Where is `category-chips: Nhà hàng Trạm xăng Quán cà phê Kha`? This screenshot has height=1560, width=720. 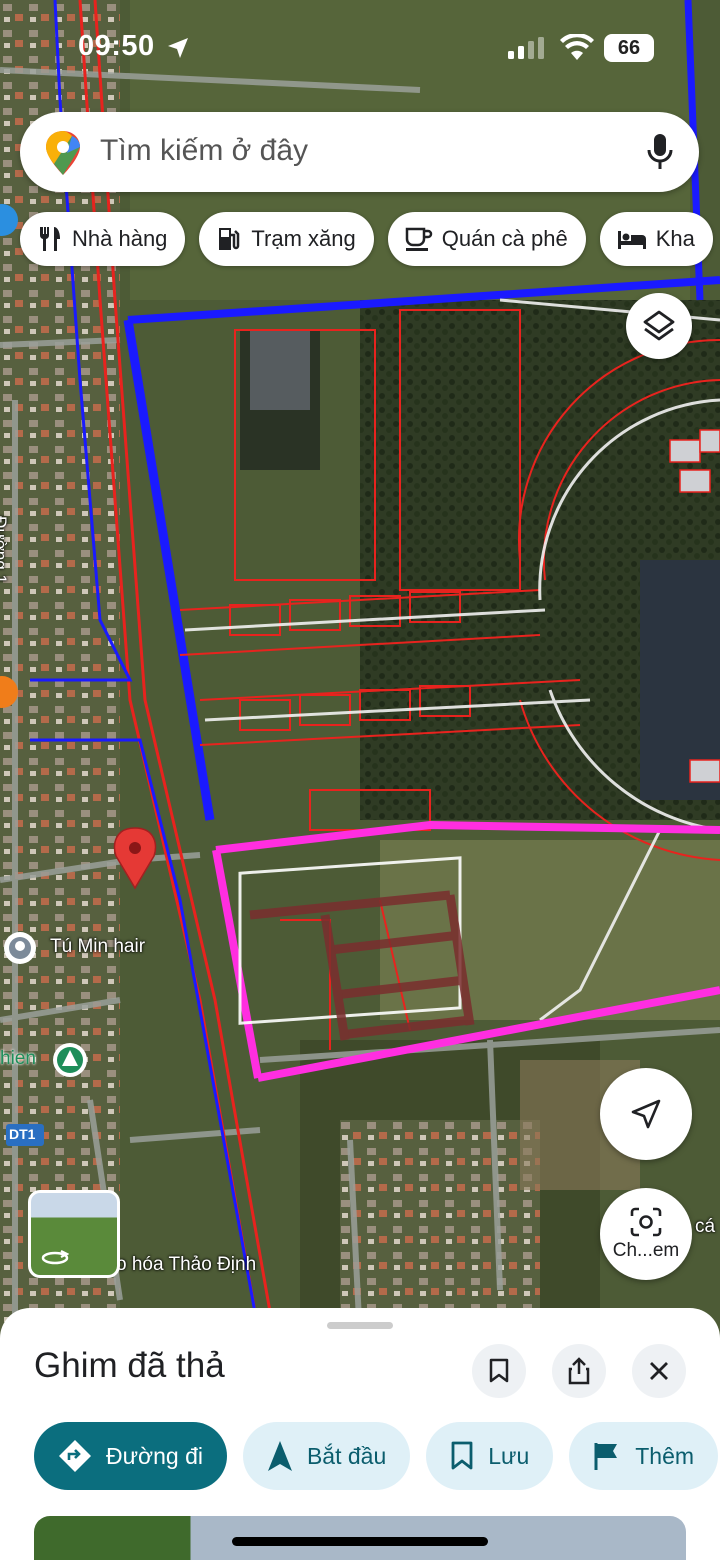
category-chips: Nhà hàng Trạm xăng Quán cà phê Kha is located at coordinates (370, 239).